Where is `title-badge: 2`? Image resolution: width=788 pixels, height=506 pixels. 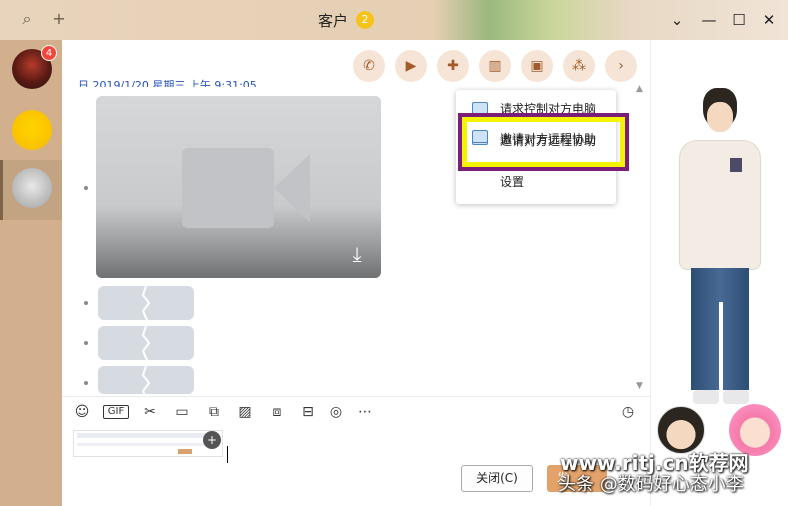 title-badge: 2 is located at coordinates (365, 20).